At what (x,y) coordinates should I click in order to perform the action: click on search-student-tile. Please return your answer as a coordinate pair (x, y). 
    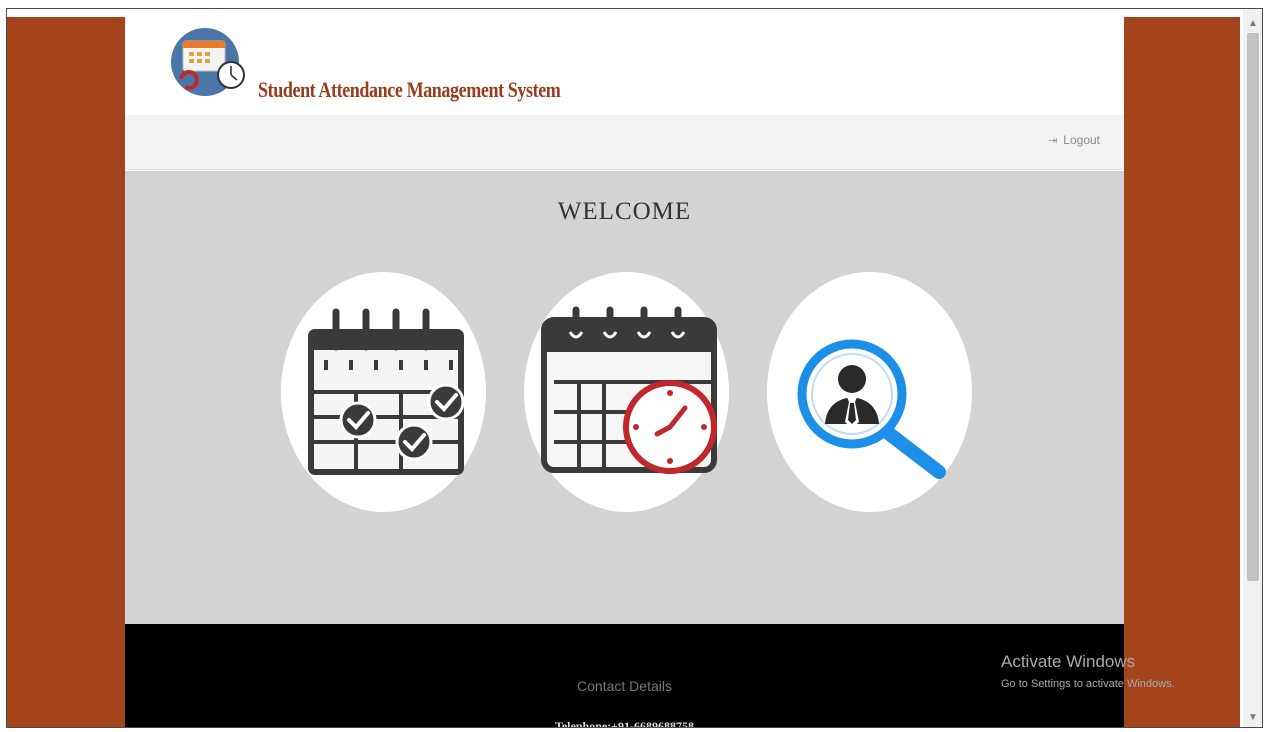
    Looking at the image, I should click on (869, 392).